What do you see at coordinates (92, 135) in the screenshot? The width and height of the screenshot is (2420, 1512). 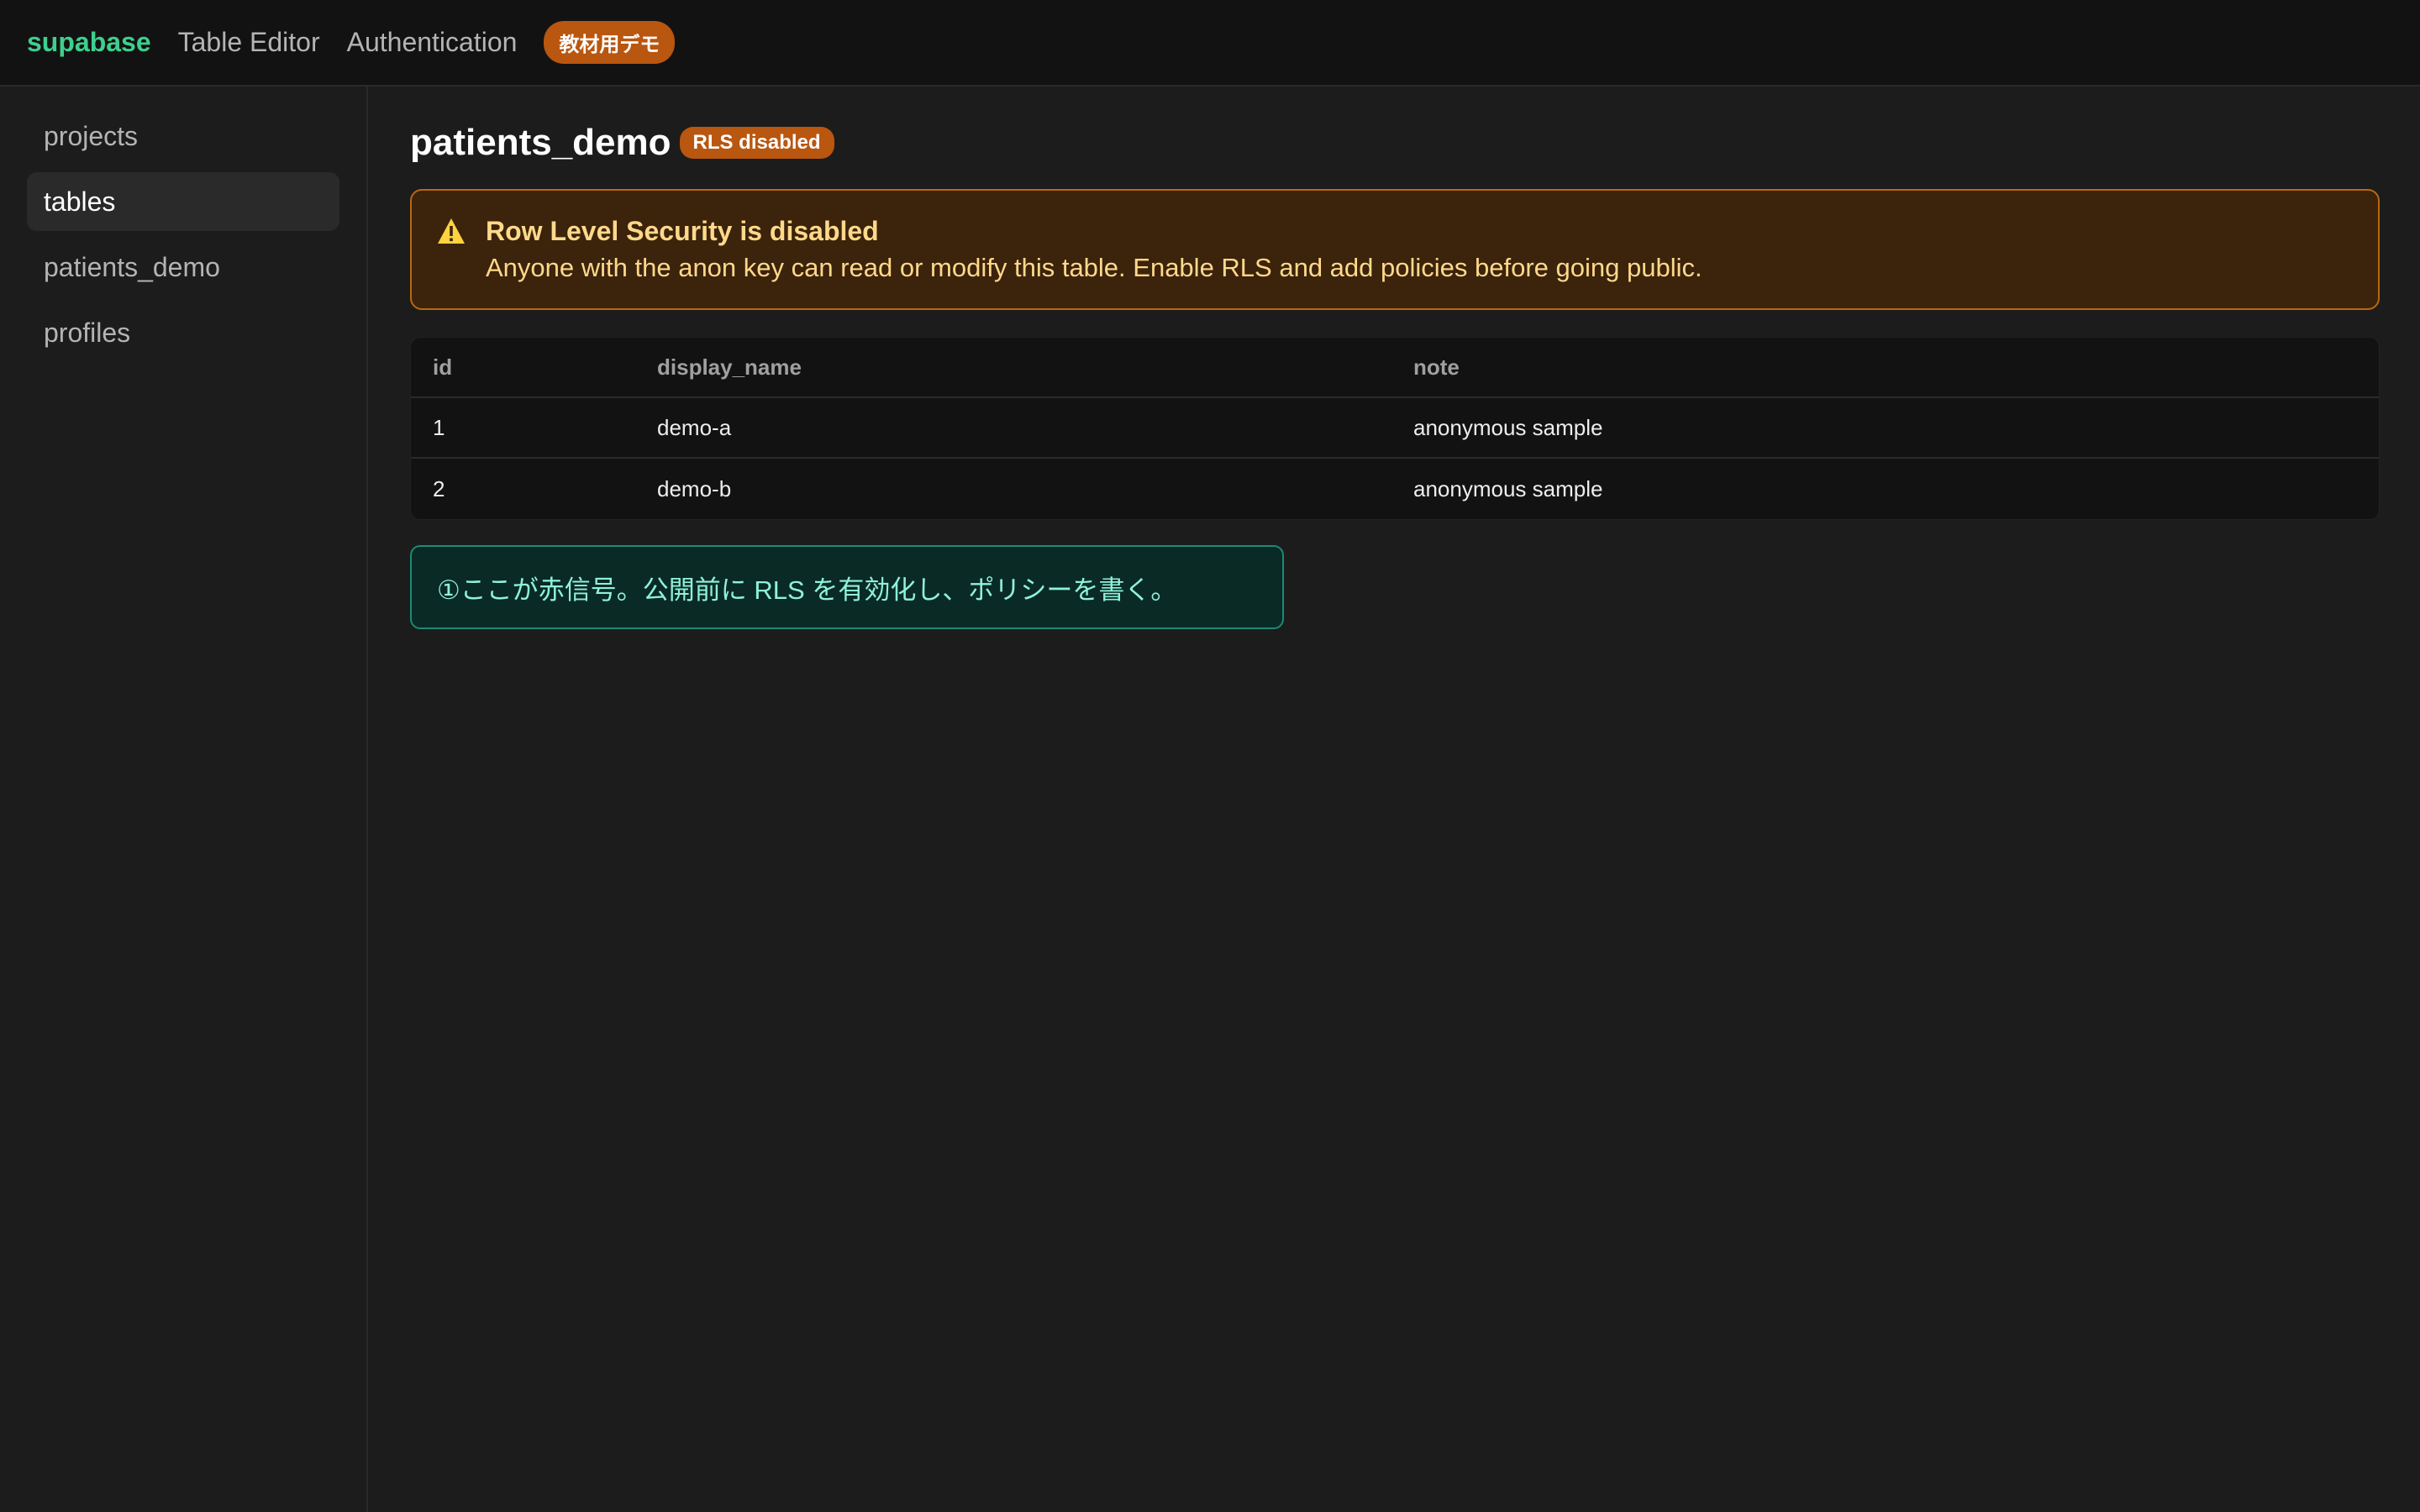 I see `sidebar-item-label: projects` at bounding box center [92, 135].